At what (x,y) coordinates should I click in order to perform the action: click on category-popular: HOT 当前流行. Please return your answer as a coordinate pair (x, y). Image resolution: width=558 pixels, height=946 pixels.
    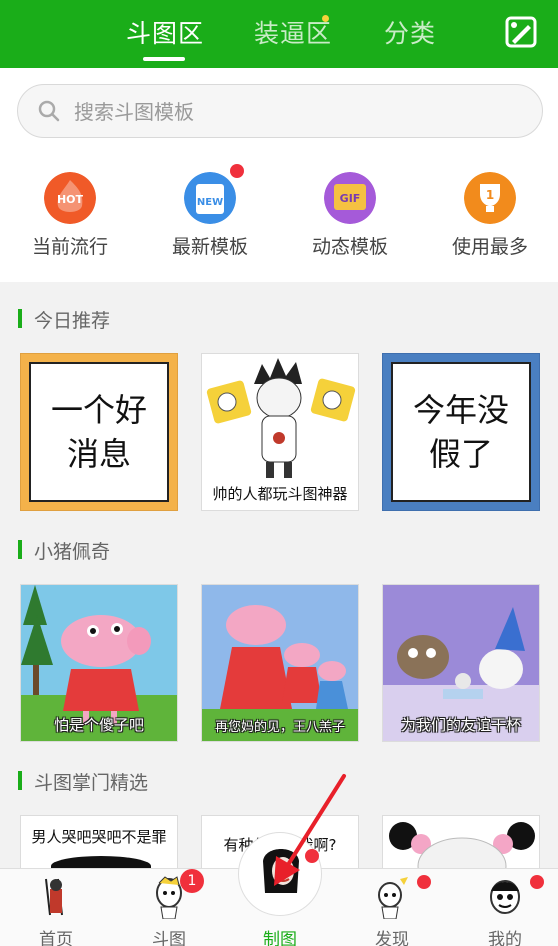
    Looking at the image, I should click on (70, 223).